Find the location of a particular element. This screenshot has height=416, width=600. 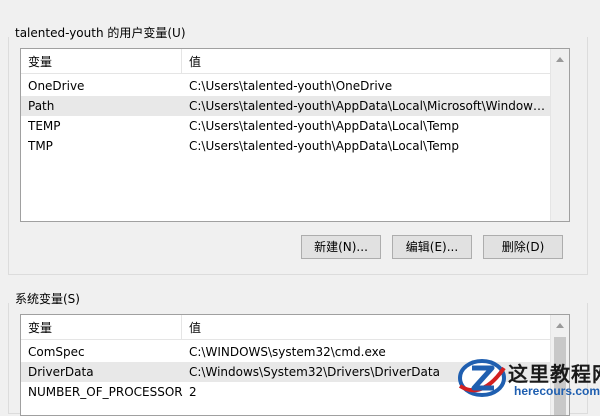

vertical-scrollbar is located at coordinates (559, 135).